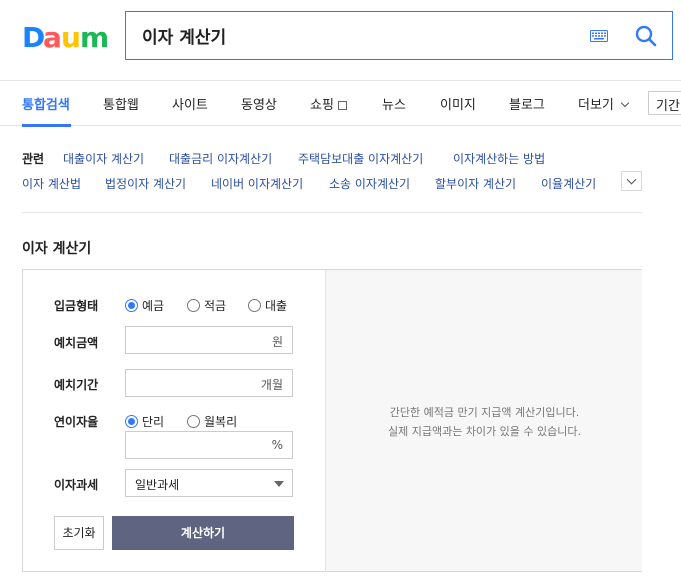 The image size is (681, 580). I want to click on radio-simple-label: 단리, so click(153, 422).